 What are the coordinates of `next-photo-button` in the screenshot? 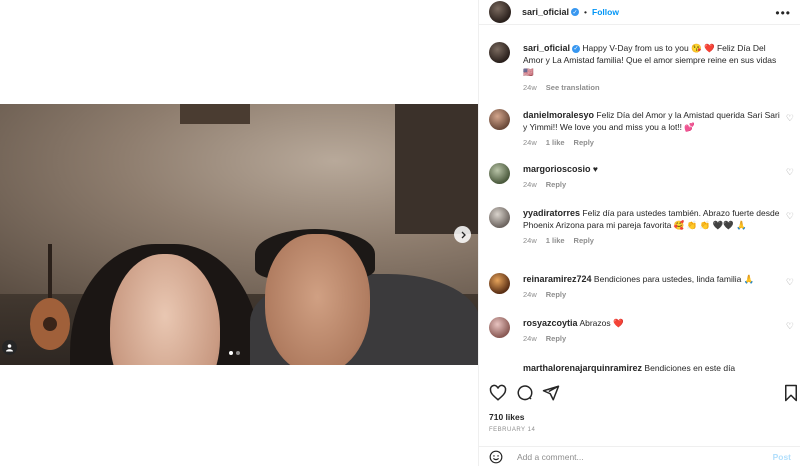 It's located at (462, 234).